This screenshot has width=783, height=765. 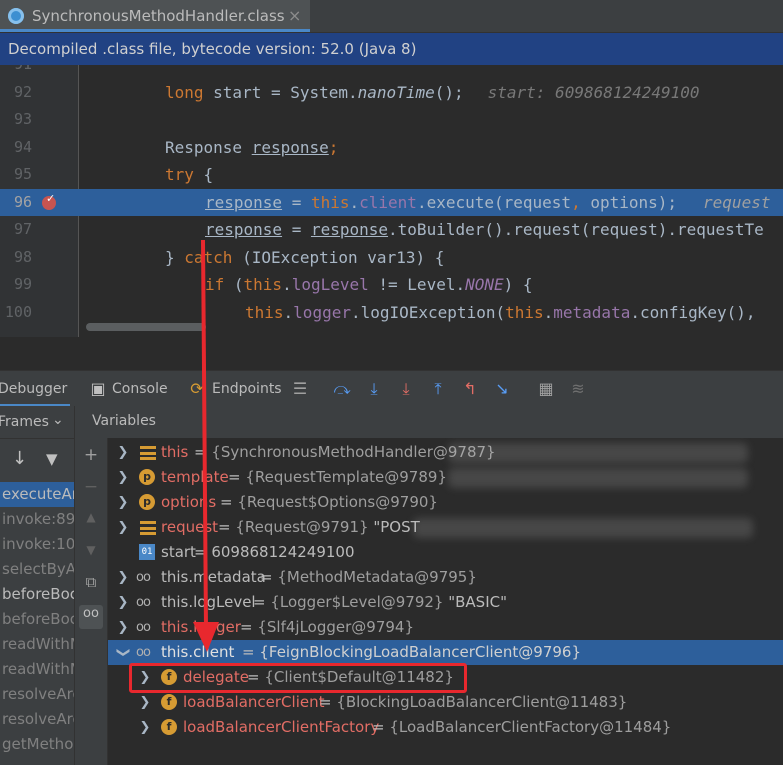 What do you see at coordinates (24, 422) in the screenshot?
I see `frames-title: Frames` at bounding box center [24, 422].